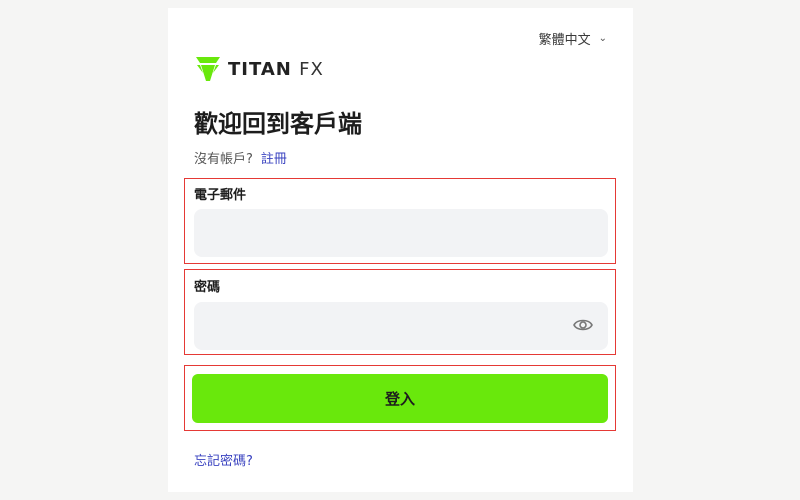  What do you see at coordinates (602, 38) in the screenshot?
I see `chevron-down-icon: ⌄` at bounding box center [602, 38].